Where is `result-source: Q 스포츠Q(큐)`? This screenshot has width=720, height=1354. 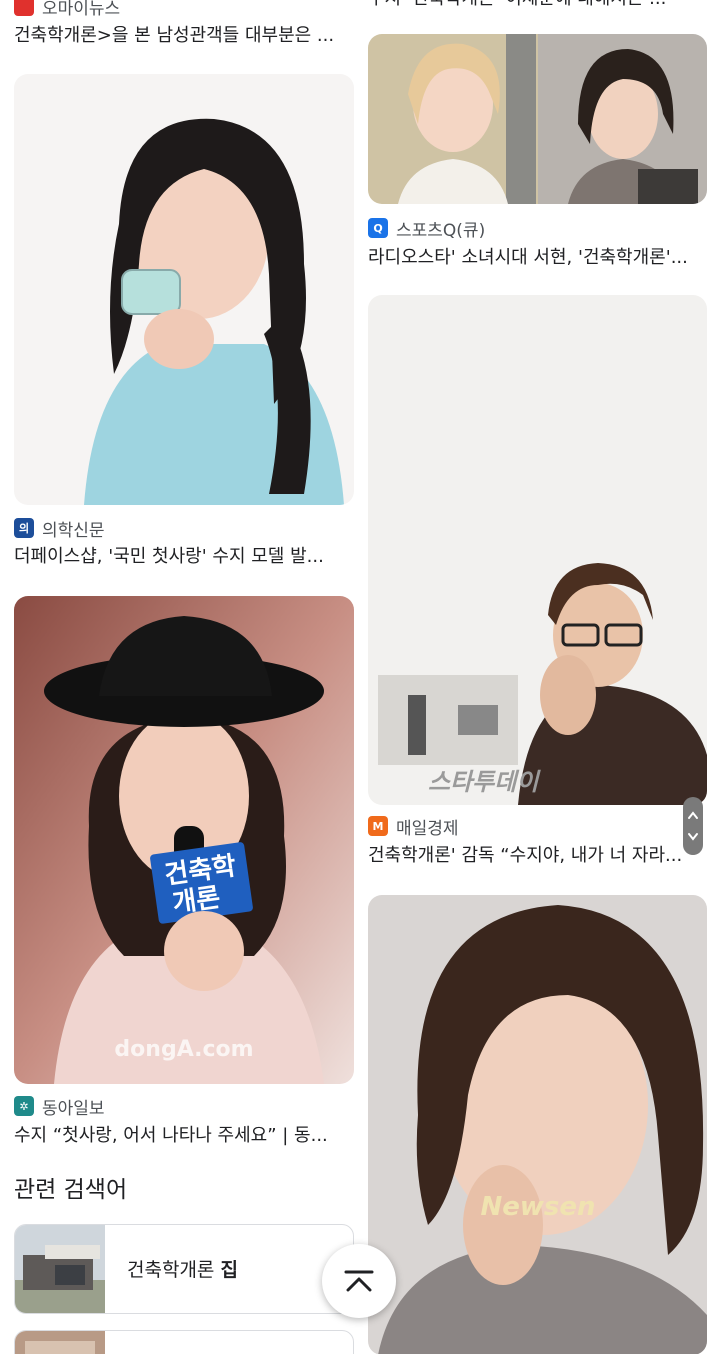
result-source: Q 스포츠Q(큐) is located at coordinates (426, 228).